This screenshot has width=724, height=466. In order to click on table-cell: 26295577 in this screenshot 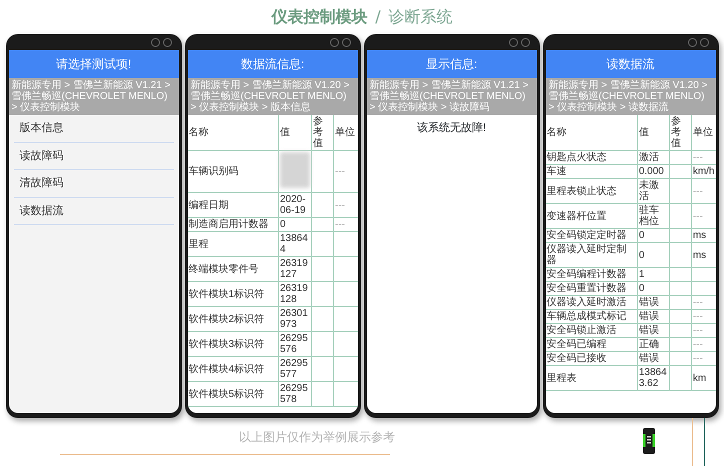, I will do `click(295, 369)`.